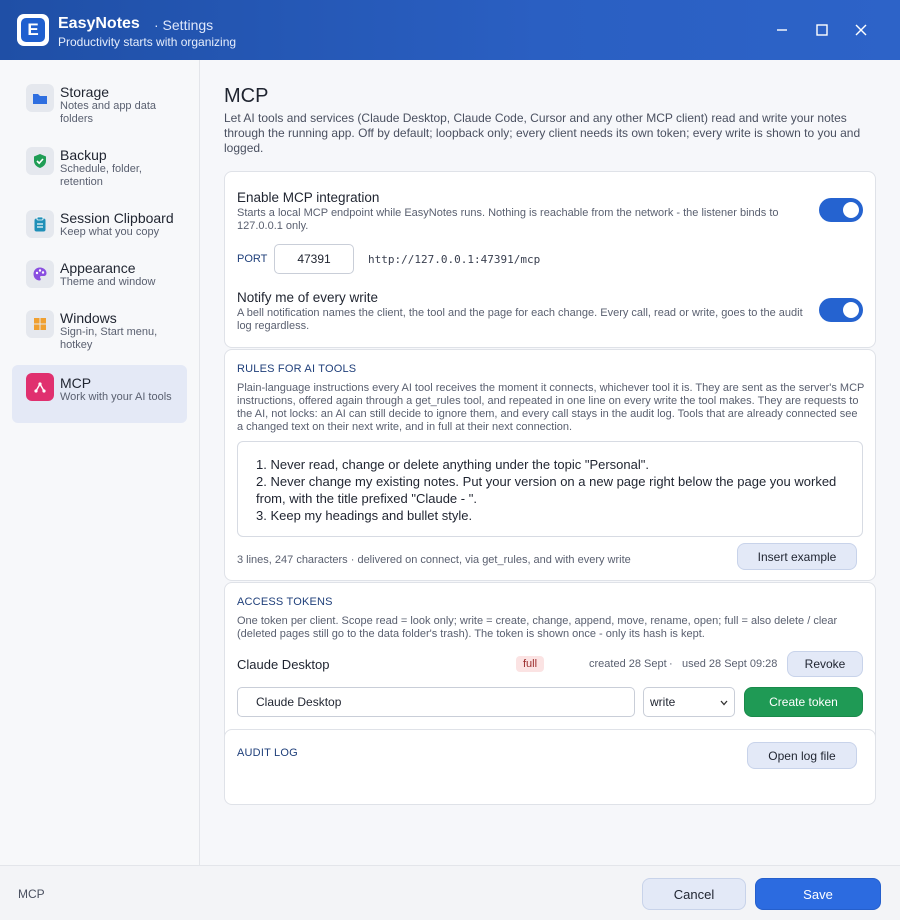 This screenshot has width=900, height=920. Describe the element at coordinates (803, 702) in the screenshot. I see `create-token-button: Create token` at that location.